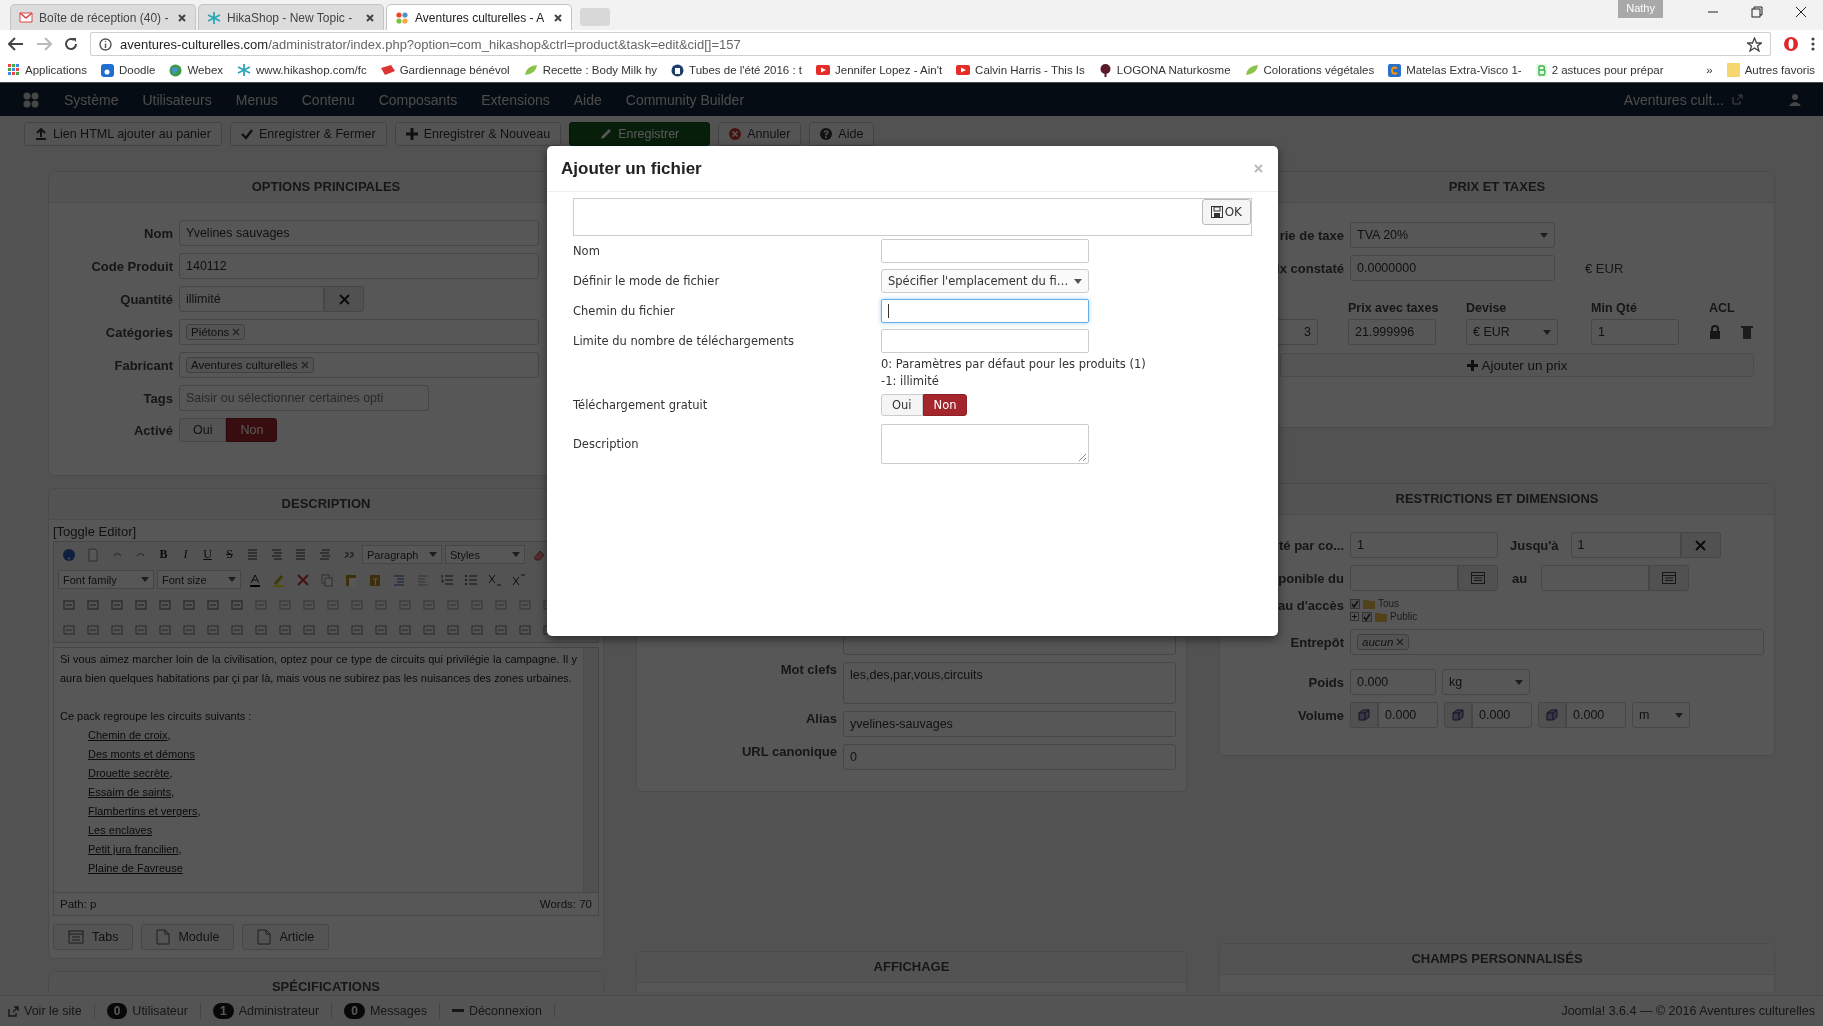  Describe the element at coordinates (1009, 724) in the screenshot. I see `text-field: yvelines-sauvages` at that location.